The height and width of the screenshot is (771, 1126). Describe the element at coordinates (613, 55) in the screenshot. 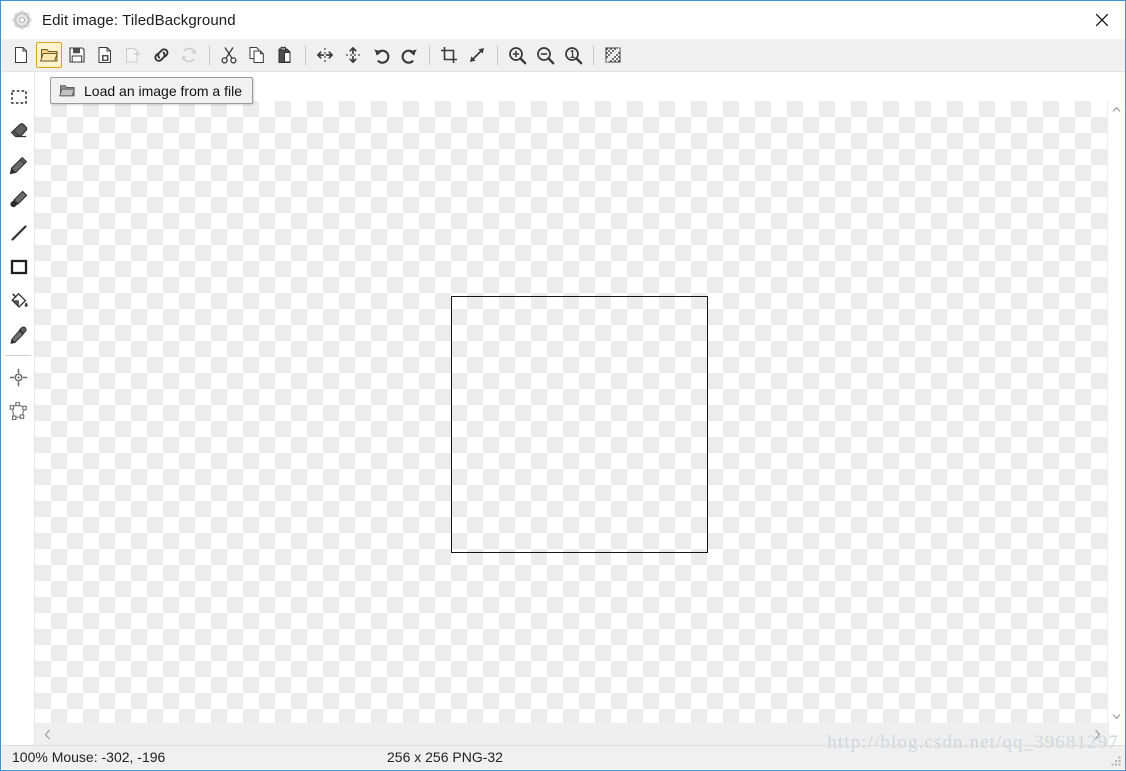

I see `transparency-toggle-button` at that location.